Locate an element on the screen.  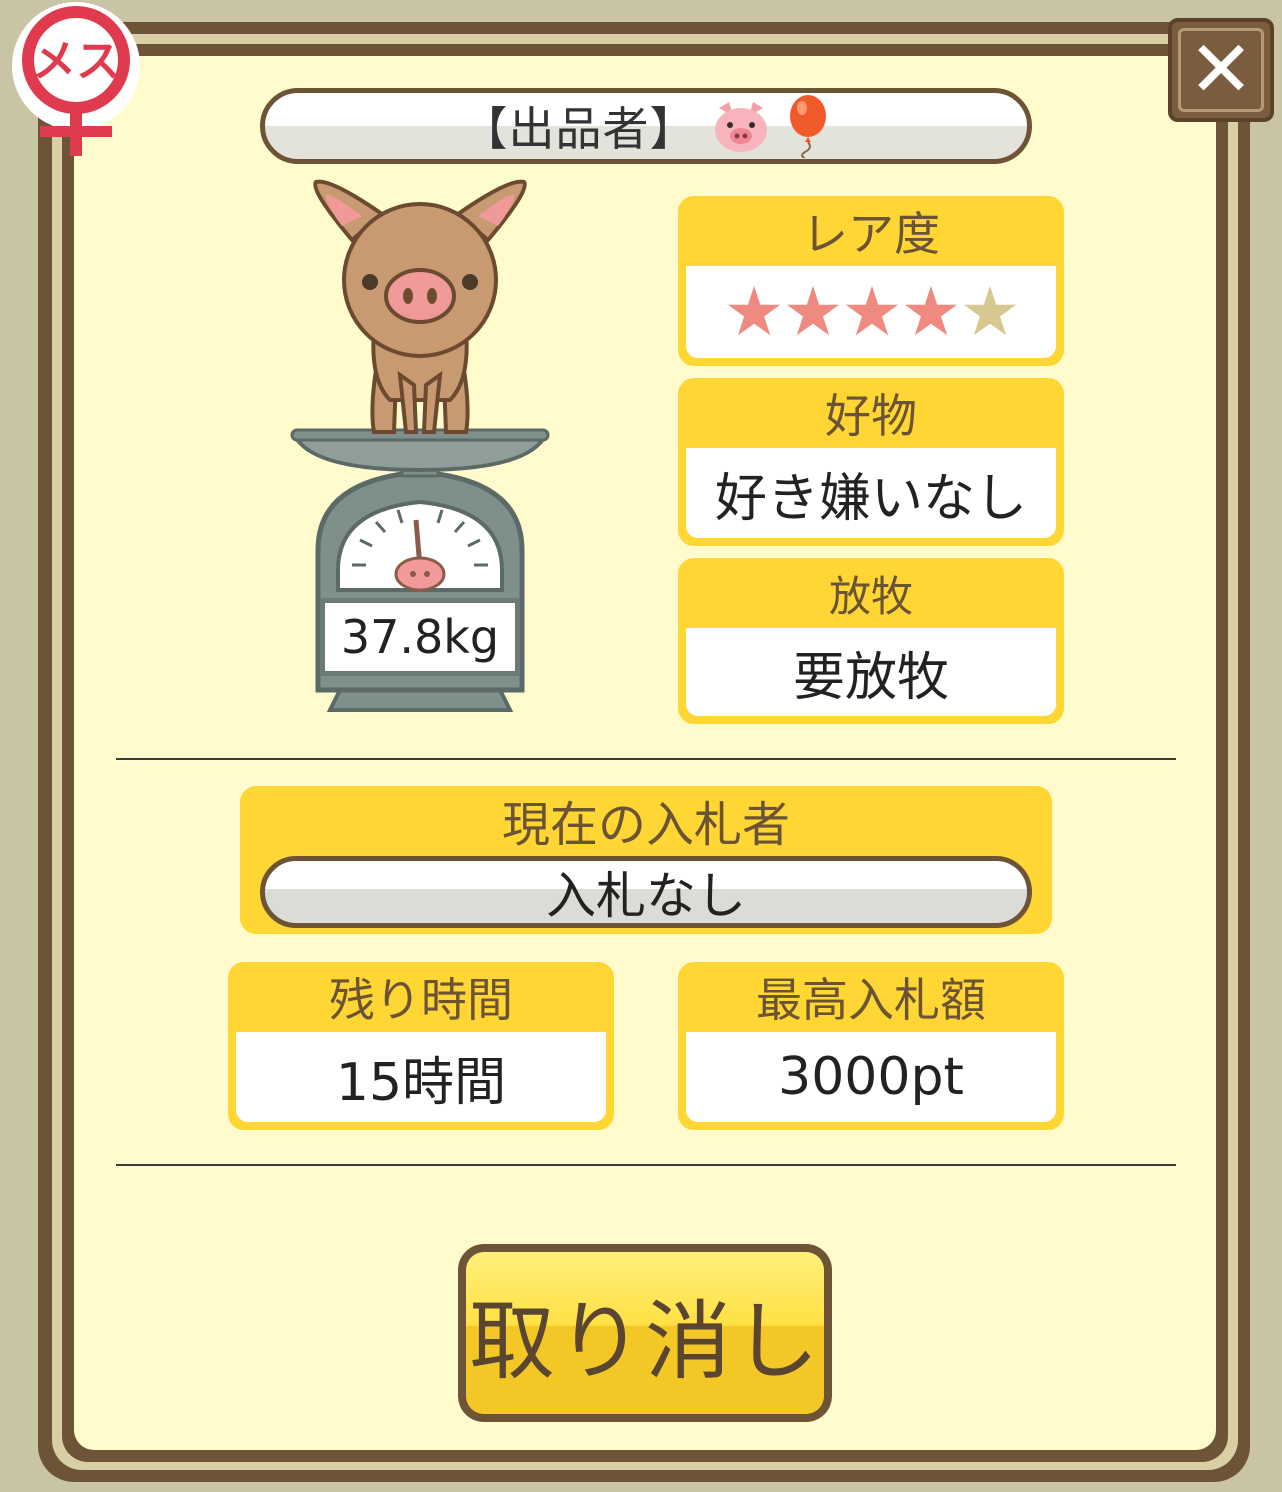
favorite-title: 好物 is located at coordinates (871, 416).